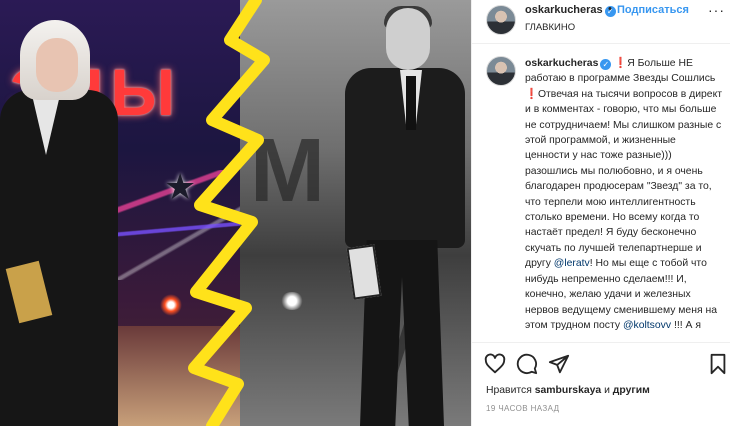 This screenshot has width=730, height=426. I want to click on author-username: oskarkucheras ✓, so click(570, 10).